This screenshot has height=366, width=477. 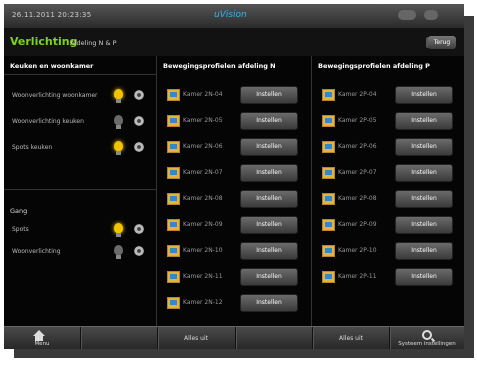 What do you see at coordinates (32, 147) in the screenshot?
I see `light-label: Spots keuken` at bounding box center [32, 147].